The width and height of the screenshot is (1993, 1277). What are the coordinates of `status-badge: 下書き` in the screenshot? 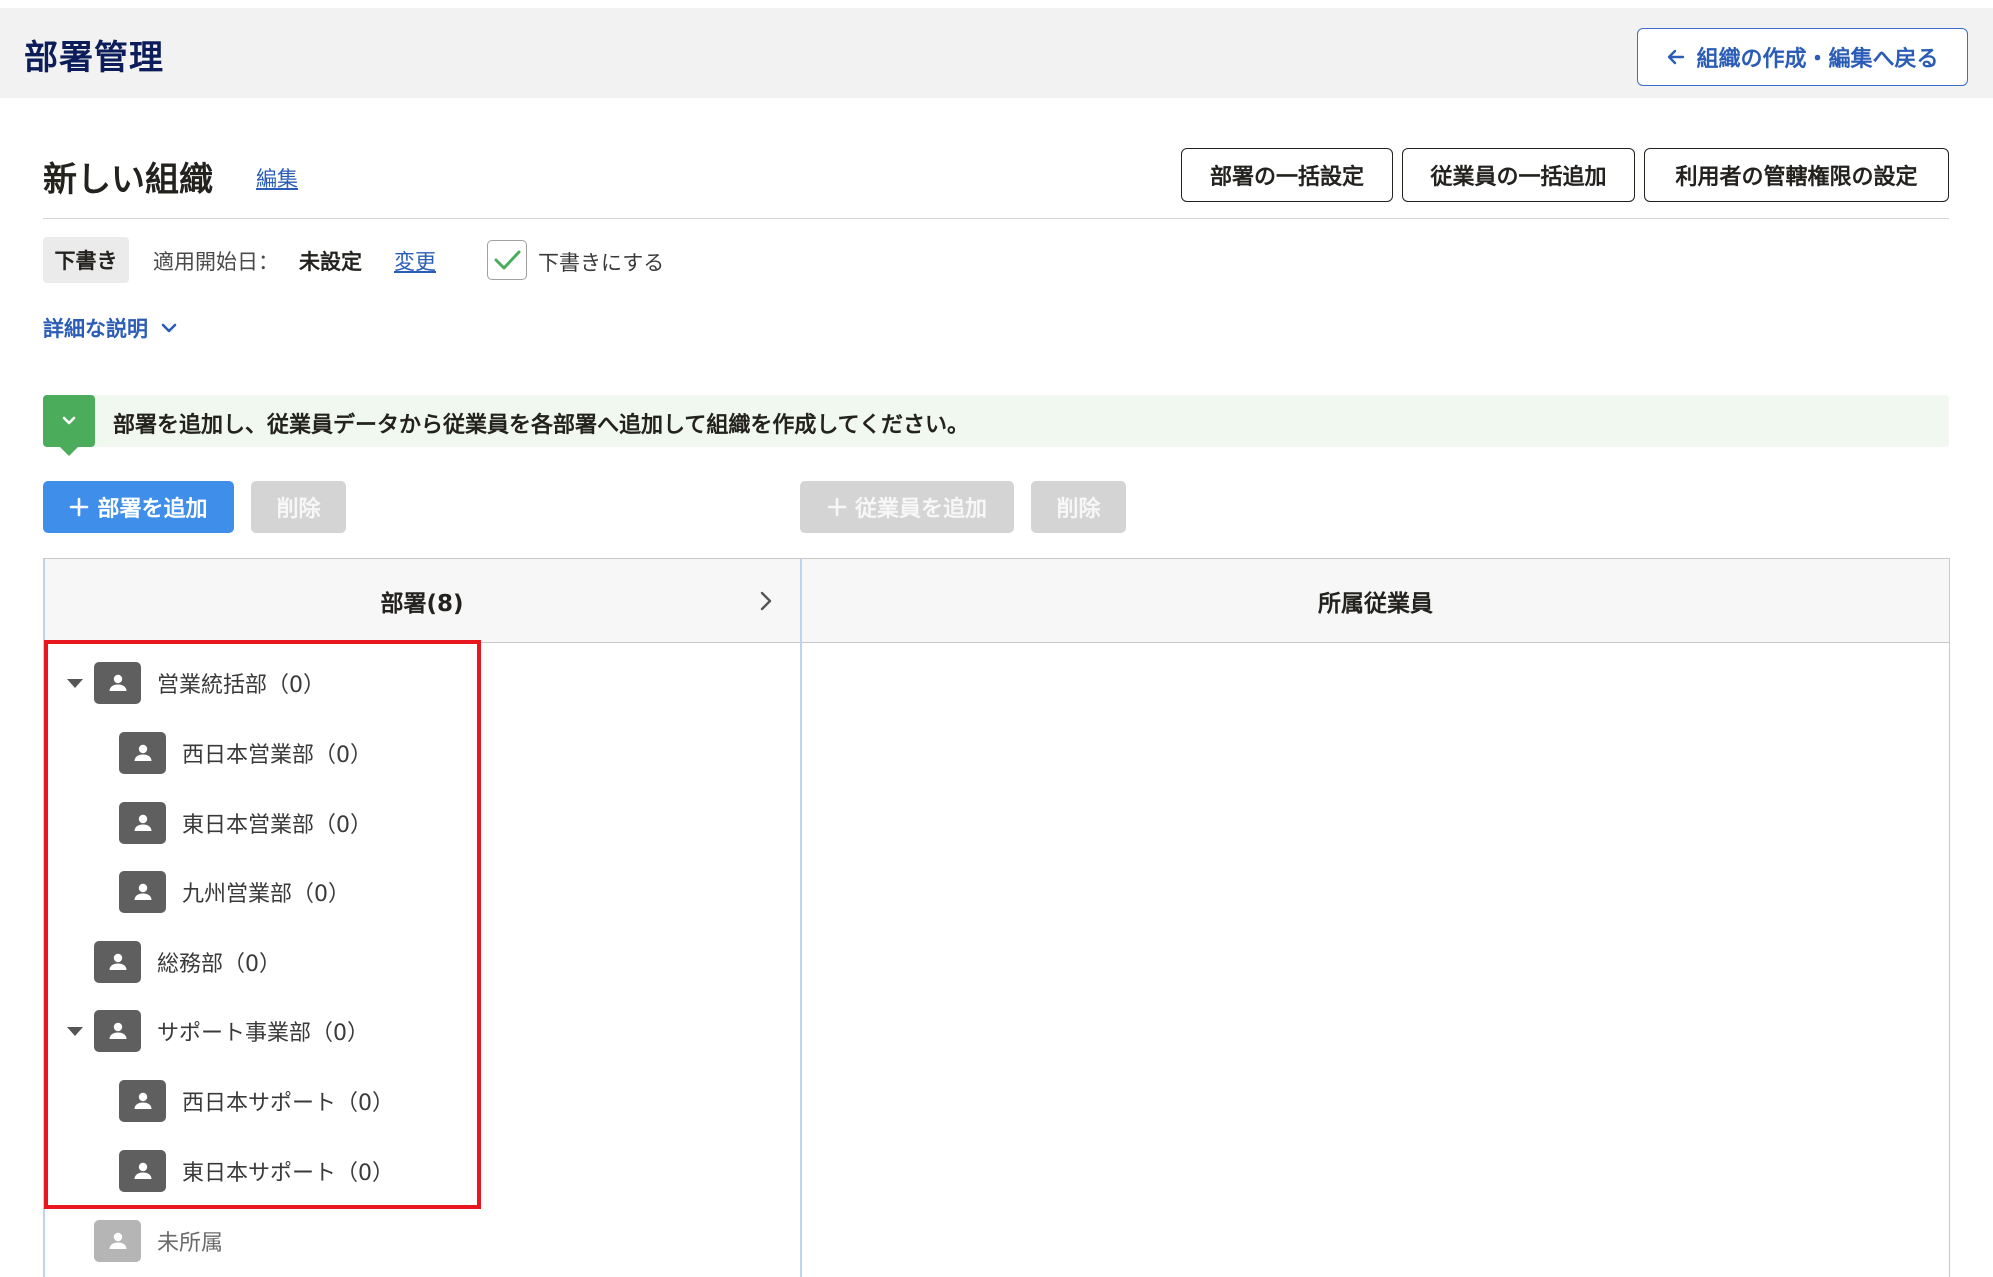 It's located at (86, 260).